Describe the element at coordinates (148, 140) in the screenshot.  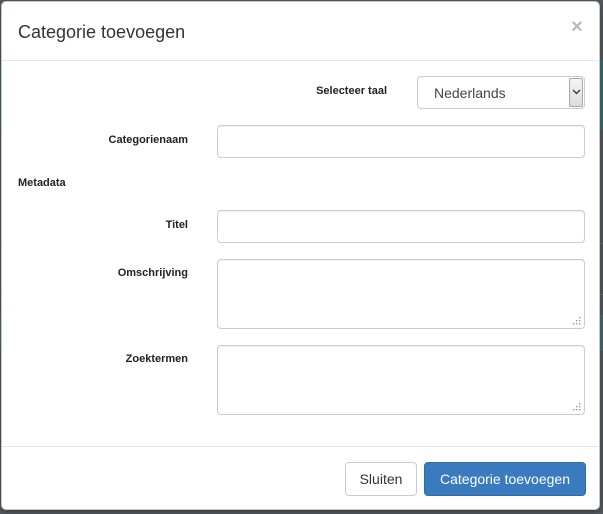
I see `category-name-label: Categorienaam` at that location.